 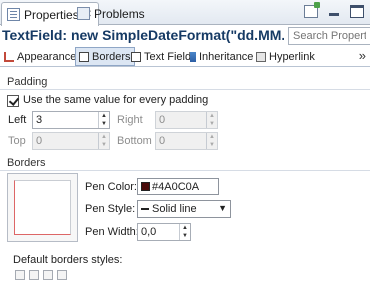 What do you see at coordinates (362, 55) in the screenshot?
I see `more-tabs-chevron-icon: »` at bounding box center [362, 55].